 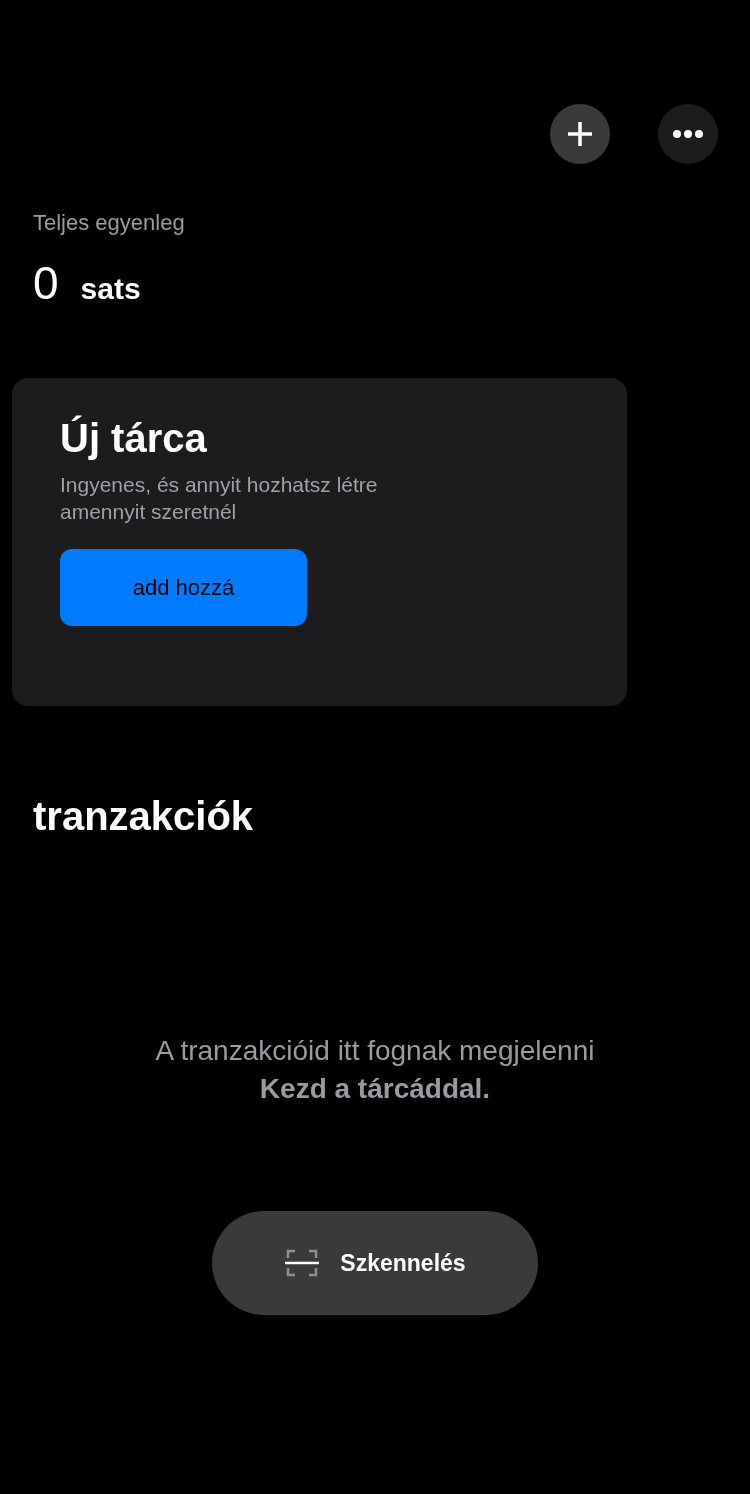 I want to click on scan-button: Szkennelés, so click(x=375, y=1263).